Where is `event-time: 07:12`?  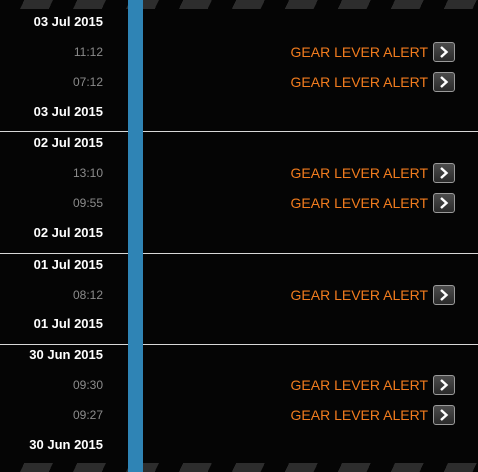
event-time: 07:12 is located at coordinates (87, 82).